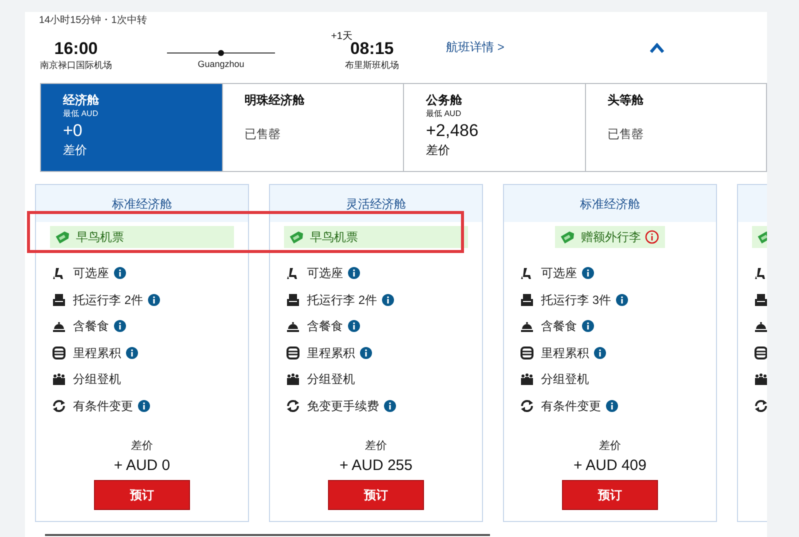  What do you see at coordinates (657, 48) in the screenshot?
I see `collapse-chevron-icon` at bounding box center [657, 48].